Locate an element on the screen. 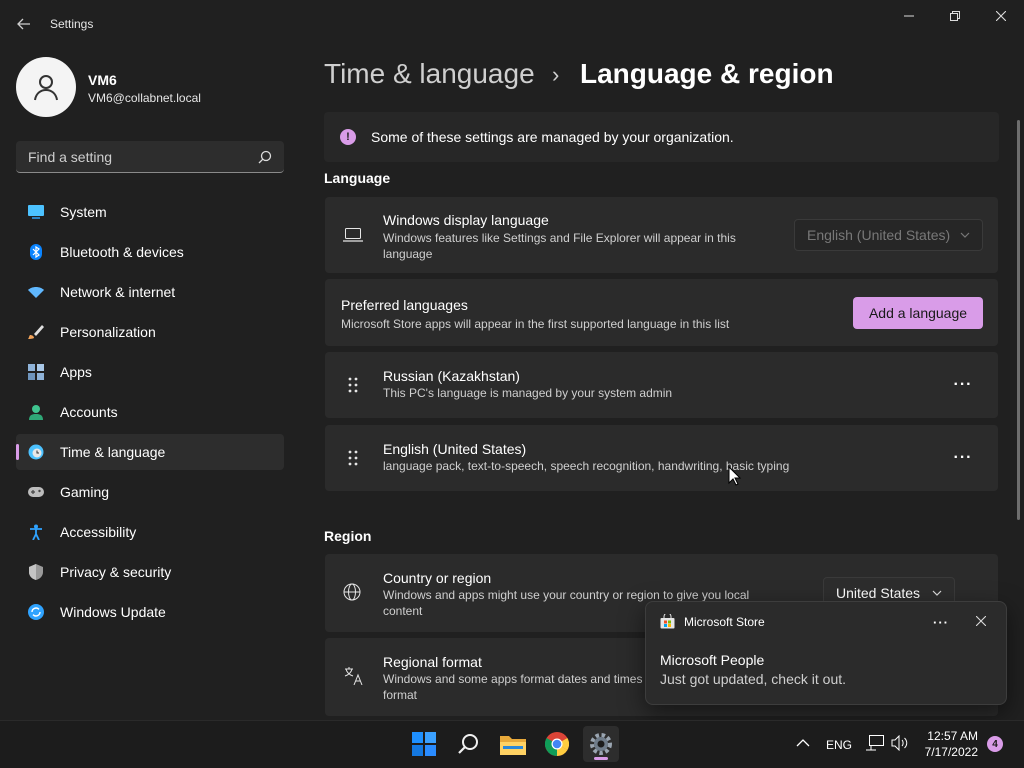 Image resolution: width=1024 pixels, height=768 pixels. language-section-title: Language is located at coordinates (357, 178).